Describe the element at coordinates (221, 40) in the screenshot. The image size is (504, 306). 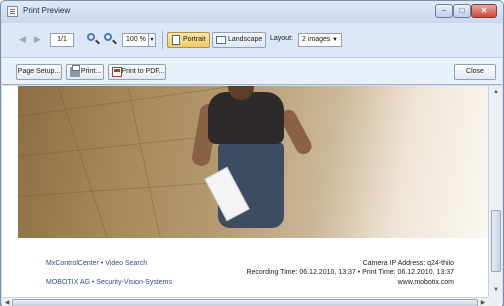
I see `landscape-icon` at that location.